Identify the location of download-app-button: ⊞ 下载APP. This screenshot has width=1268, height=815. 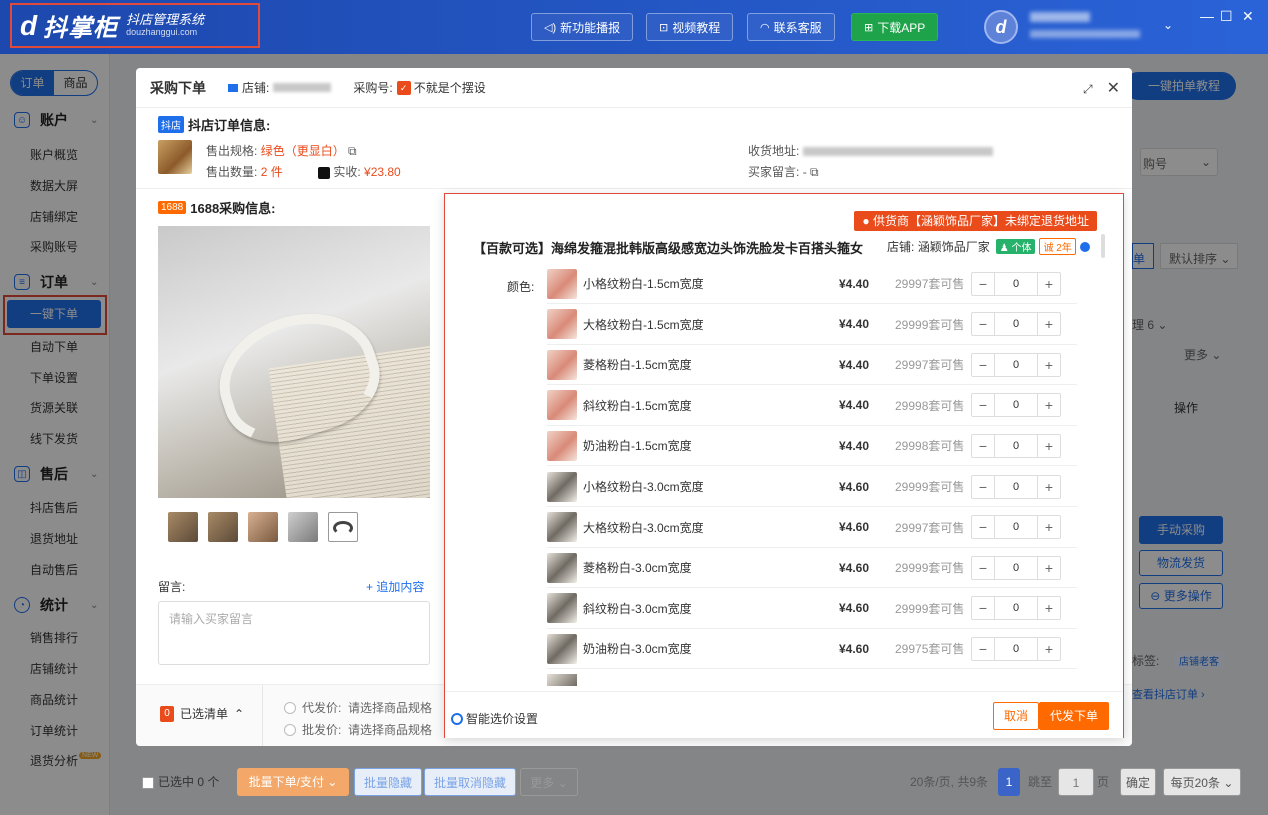
(895, 27).